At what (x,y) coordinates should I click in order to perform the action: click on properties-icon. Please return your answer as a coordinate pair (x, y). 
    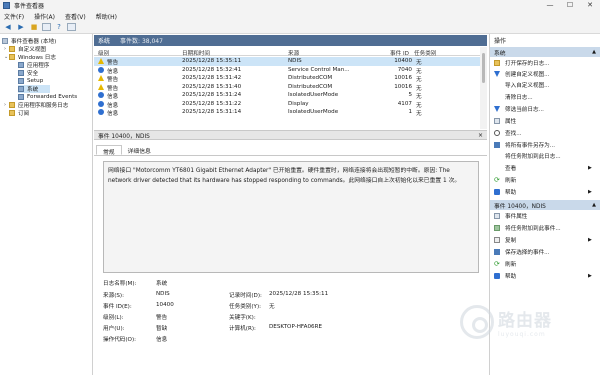
    Looking at the image, I should click on (497, 120).